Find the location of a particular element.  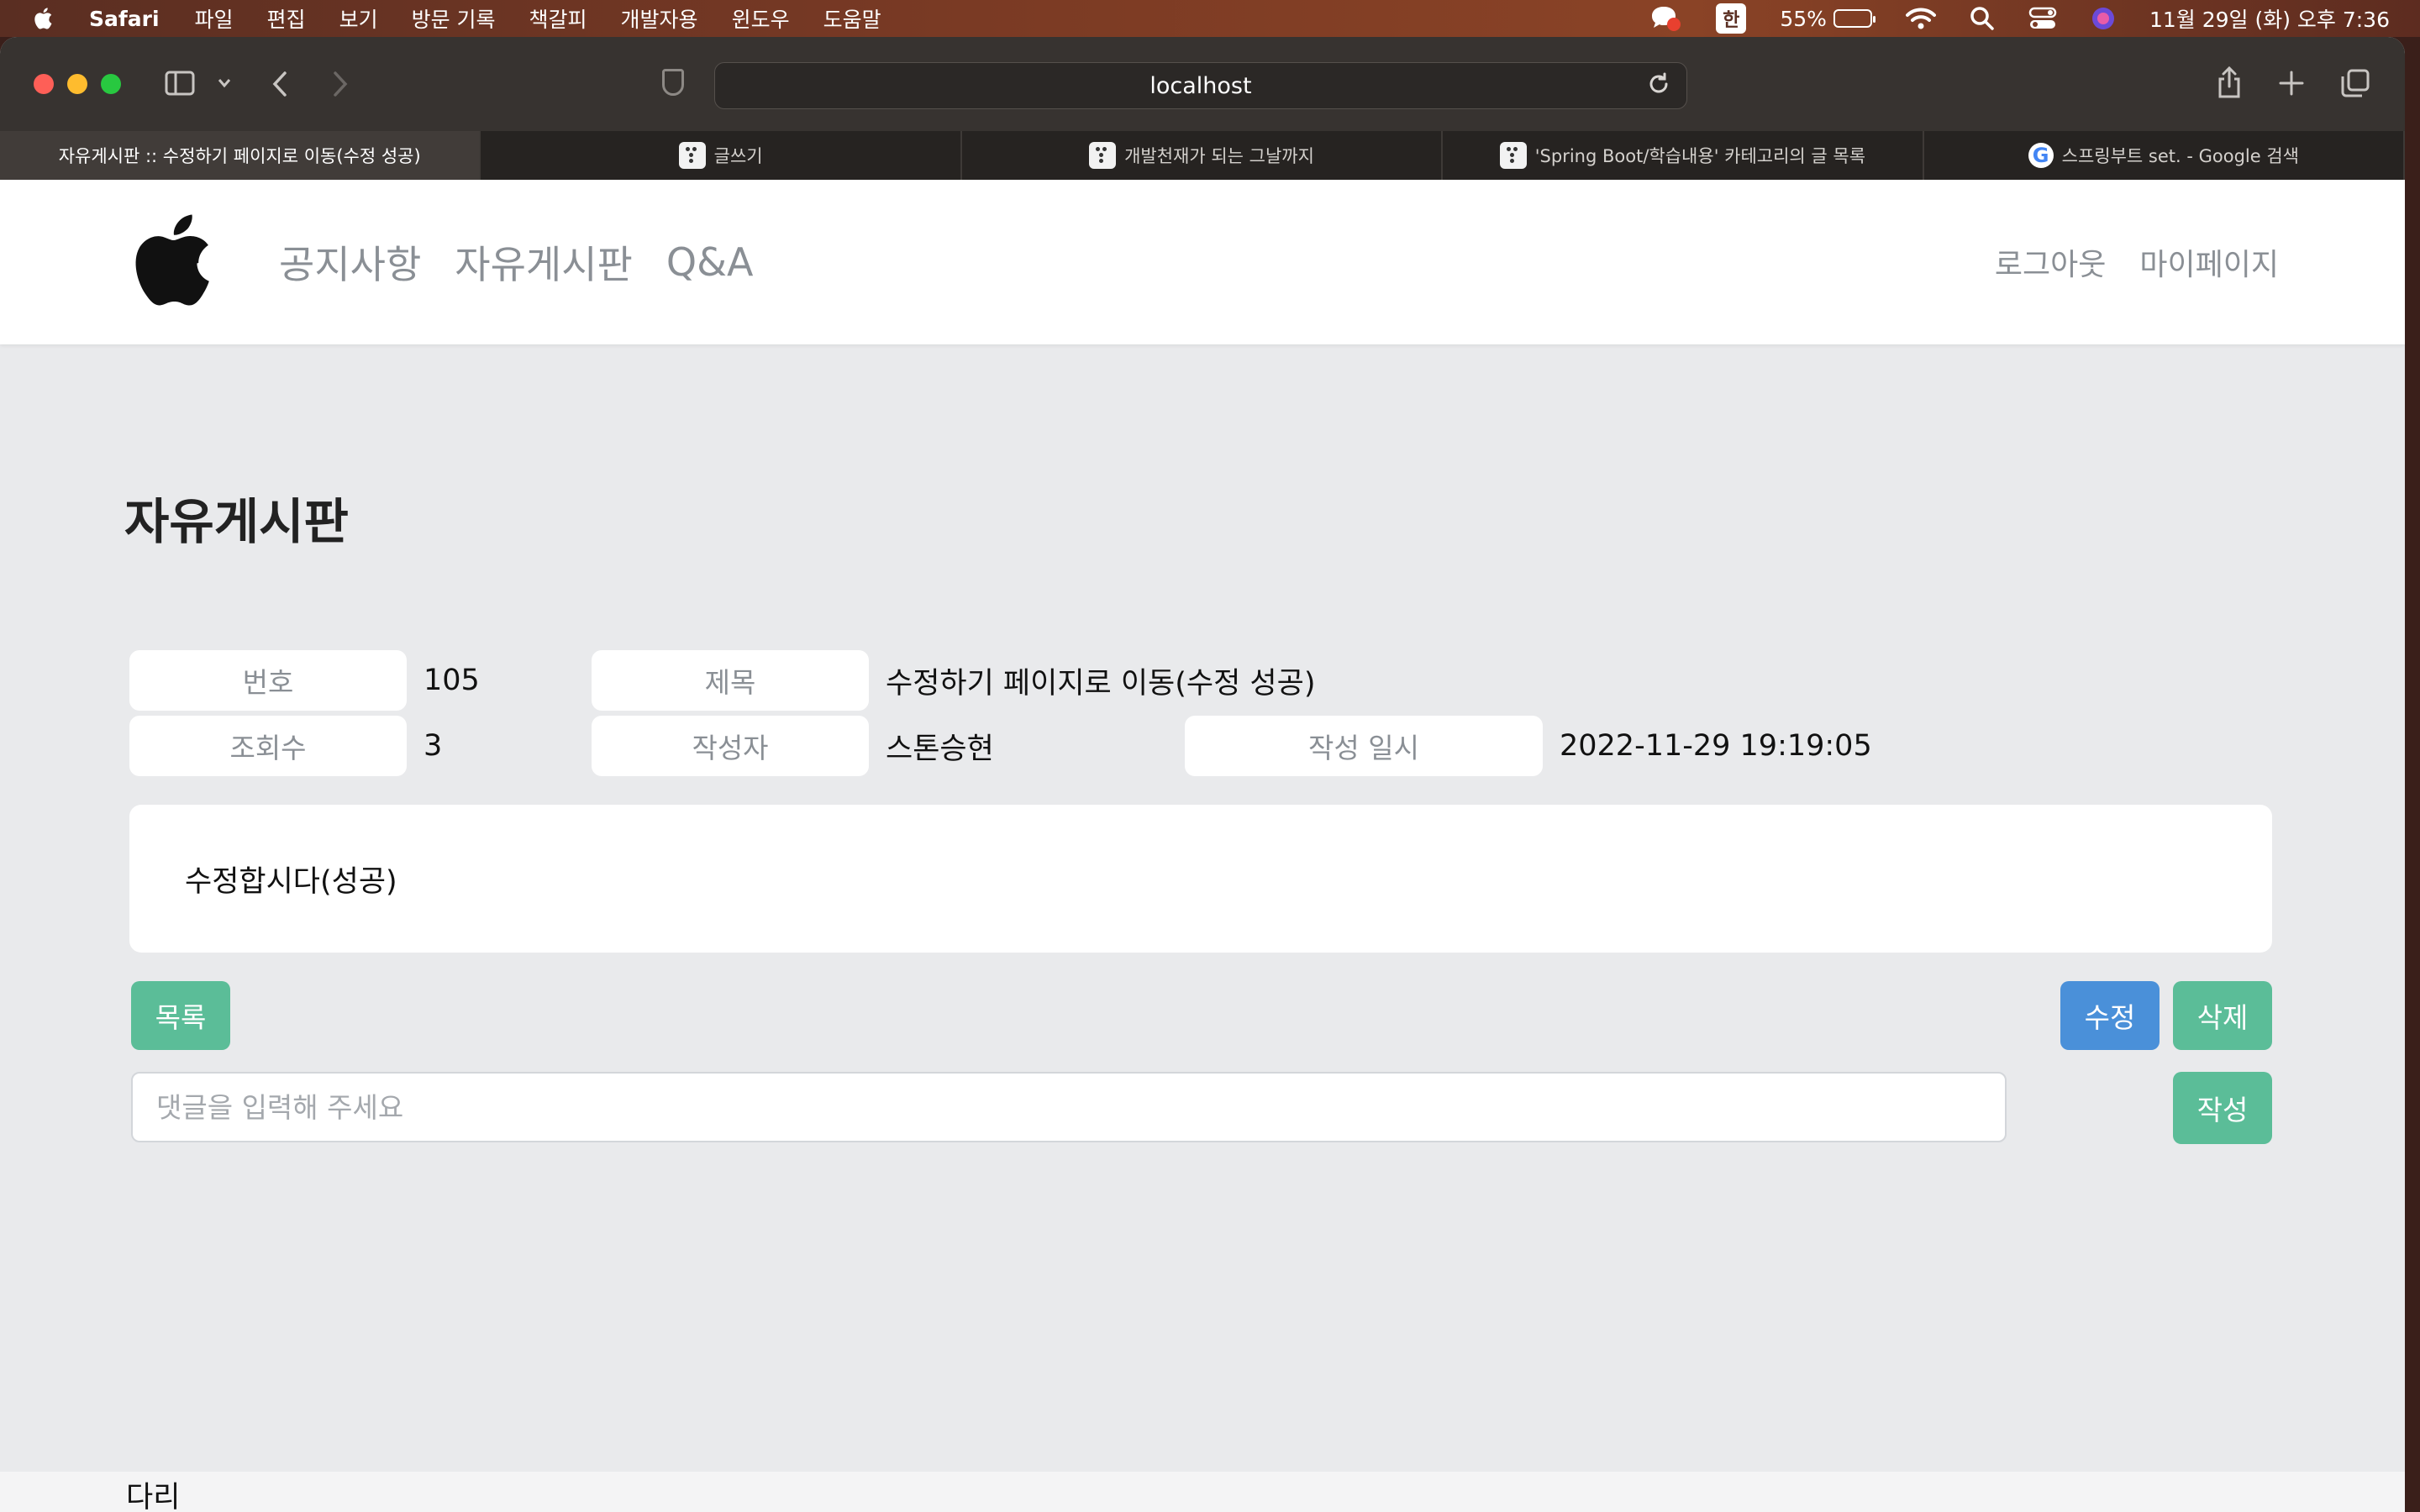

menu-file: 파일 is located at coordinates (214, 18).